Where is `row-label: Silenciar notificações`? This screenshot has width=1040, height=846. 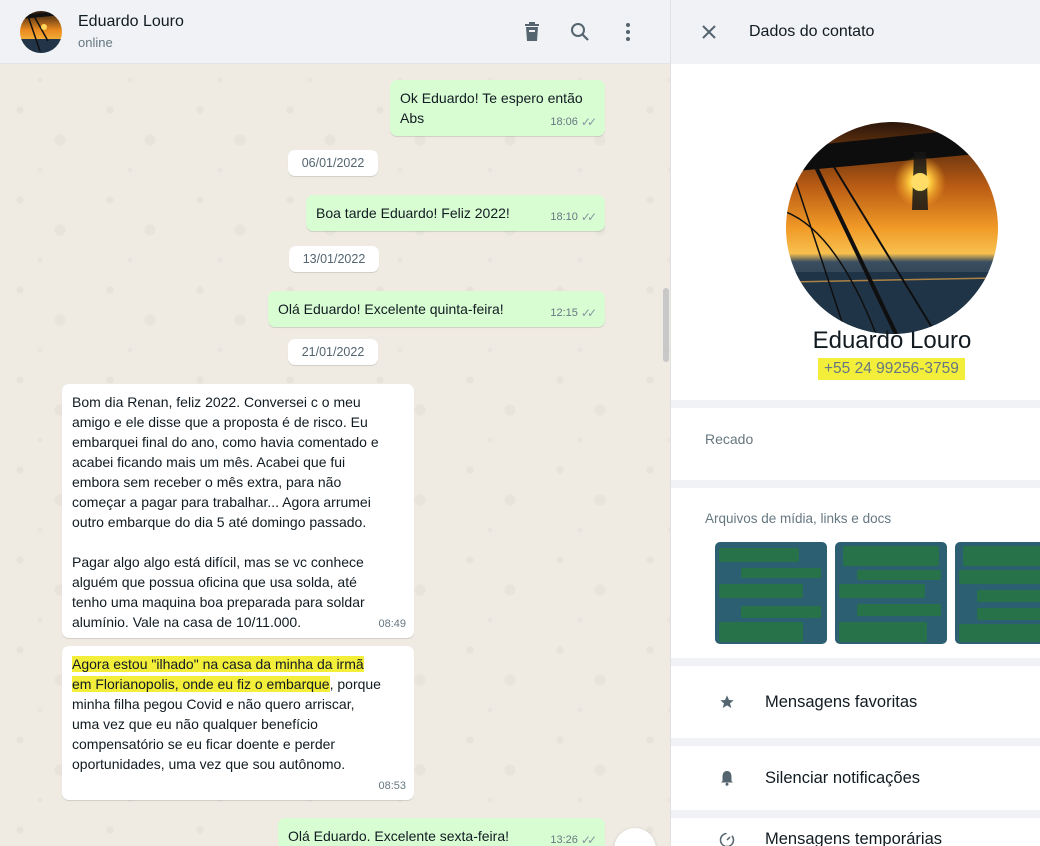 row-label: Silenciar notificações is located at coordinates (842, 777).